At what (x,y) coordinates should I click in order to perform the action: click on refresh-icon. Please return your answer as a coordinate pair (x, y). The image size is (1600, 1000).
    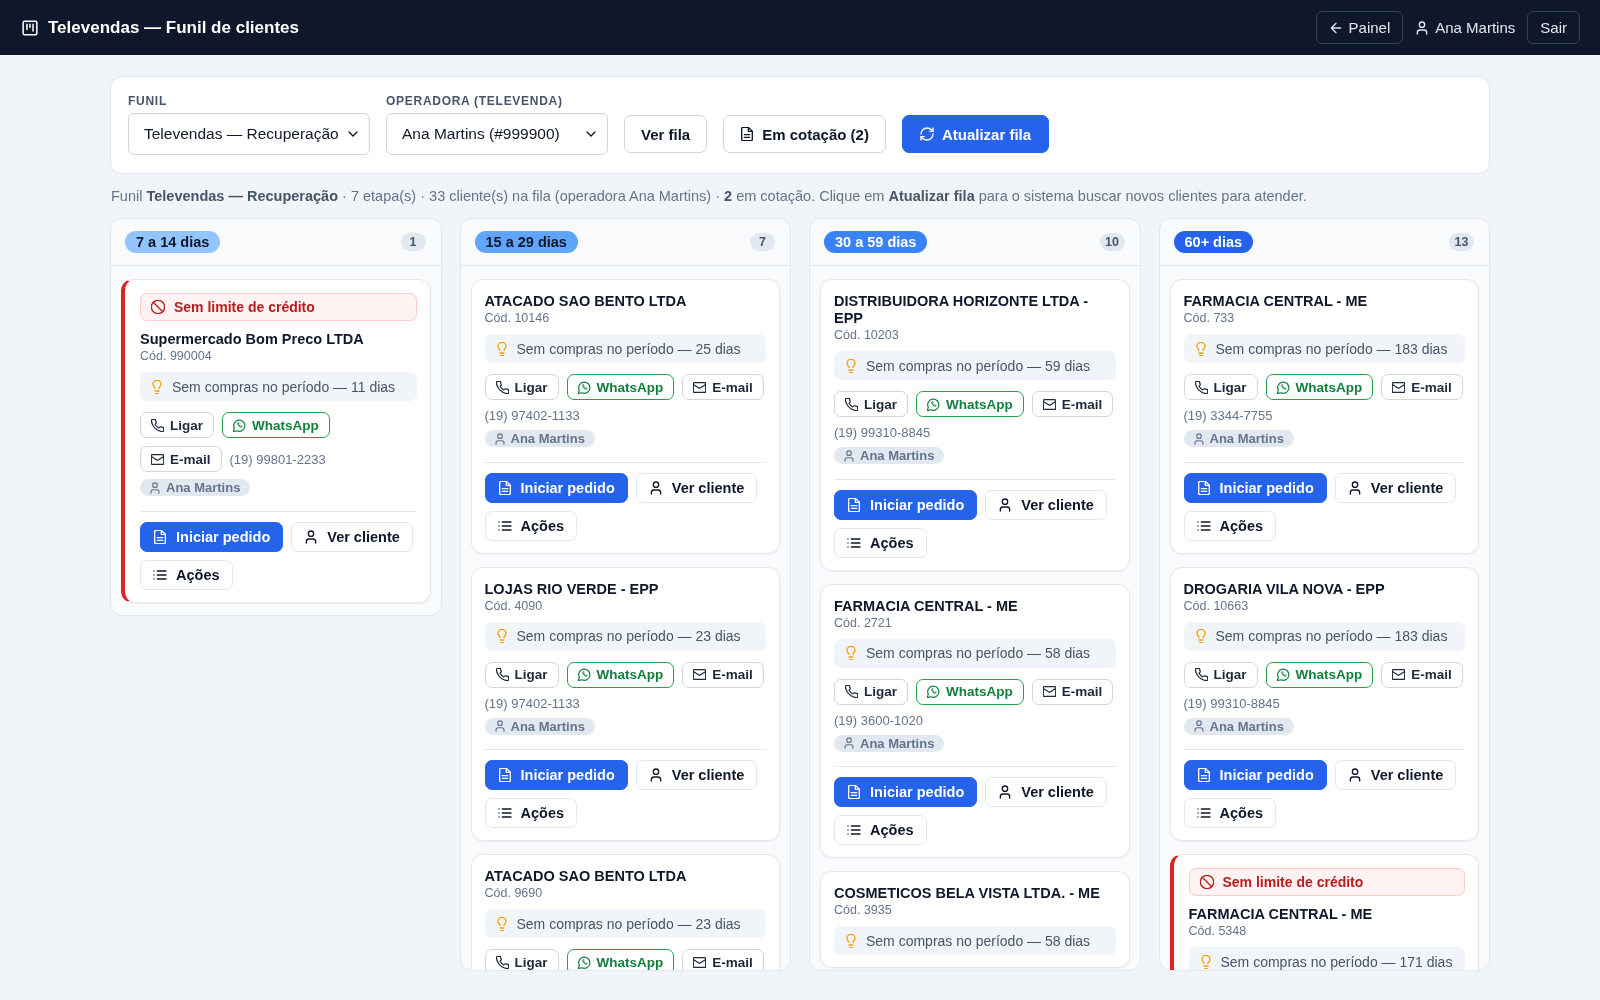
    Looking at the image, I should click on (926, 134).